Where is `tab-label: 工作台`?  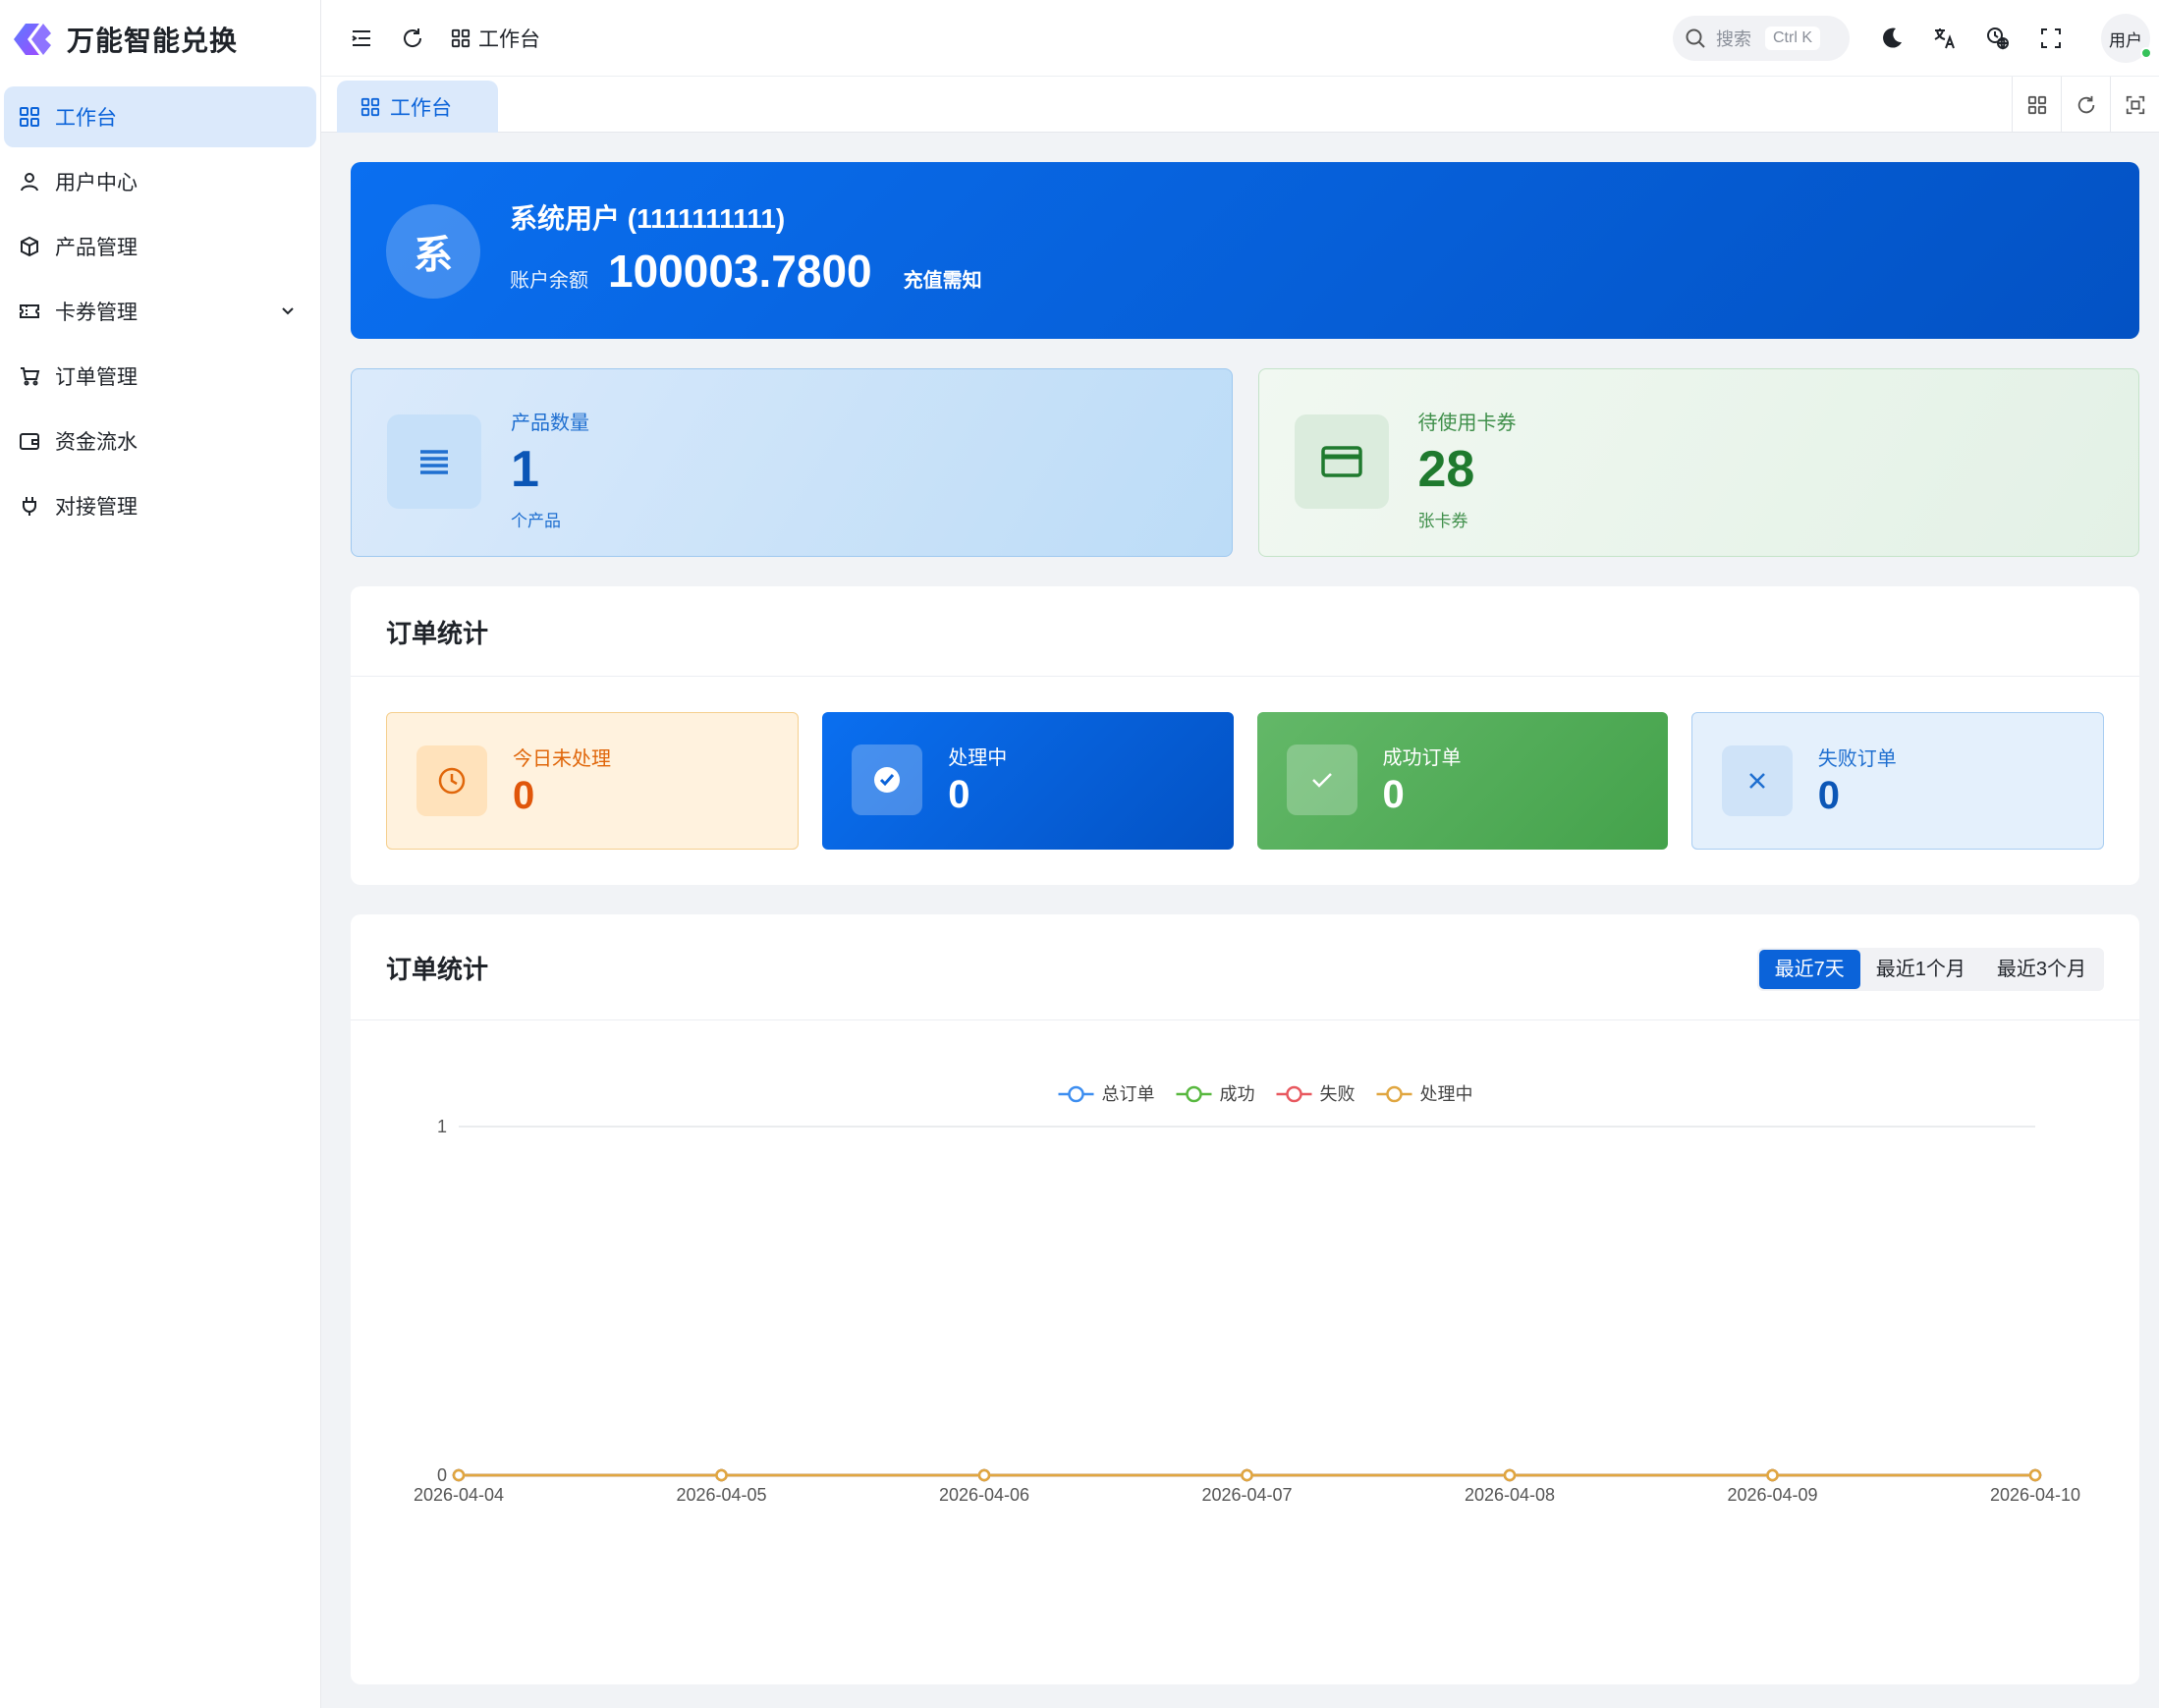 tab-label: 工作台 is located at coordinates (421, 108).